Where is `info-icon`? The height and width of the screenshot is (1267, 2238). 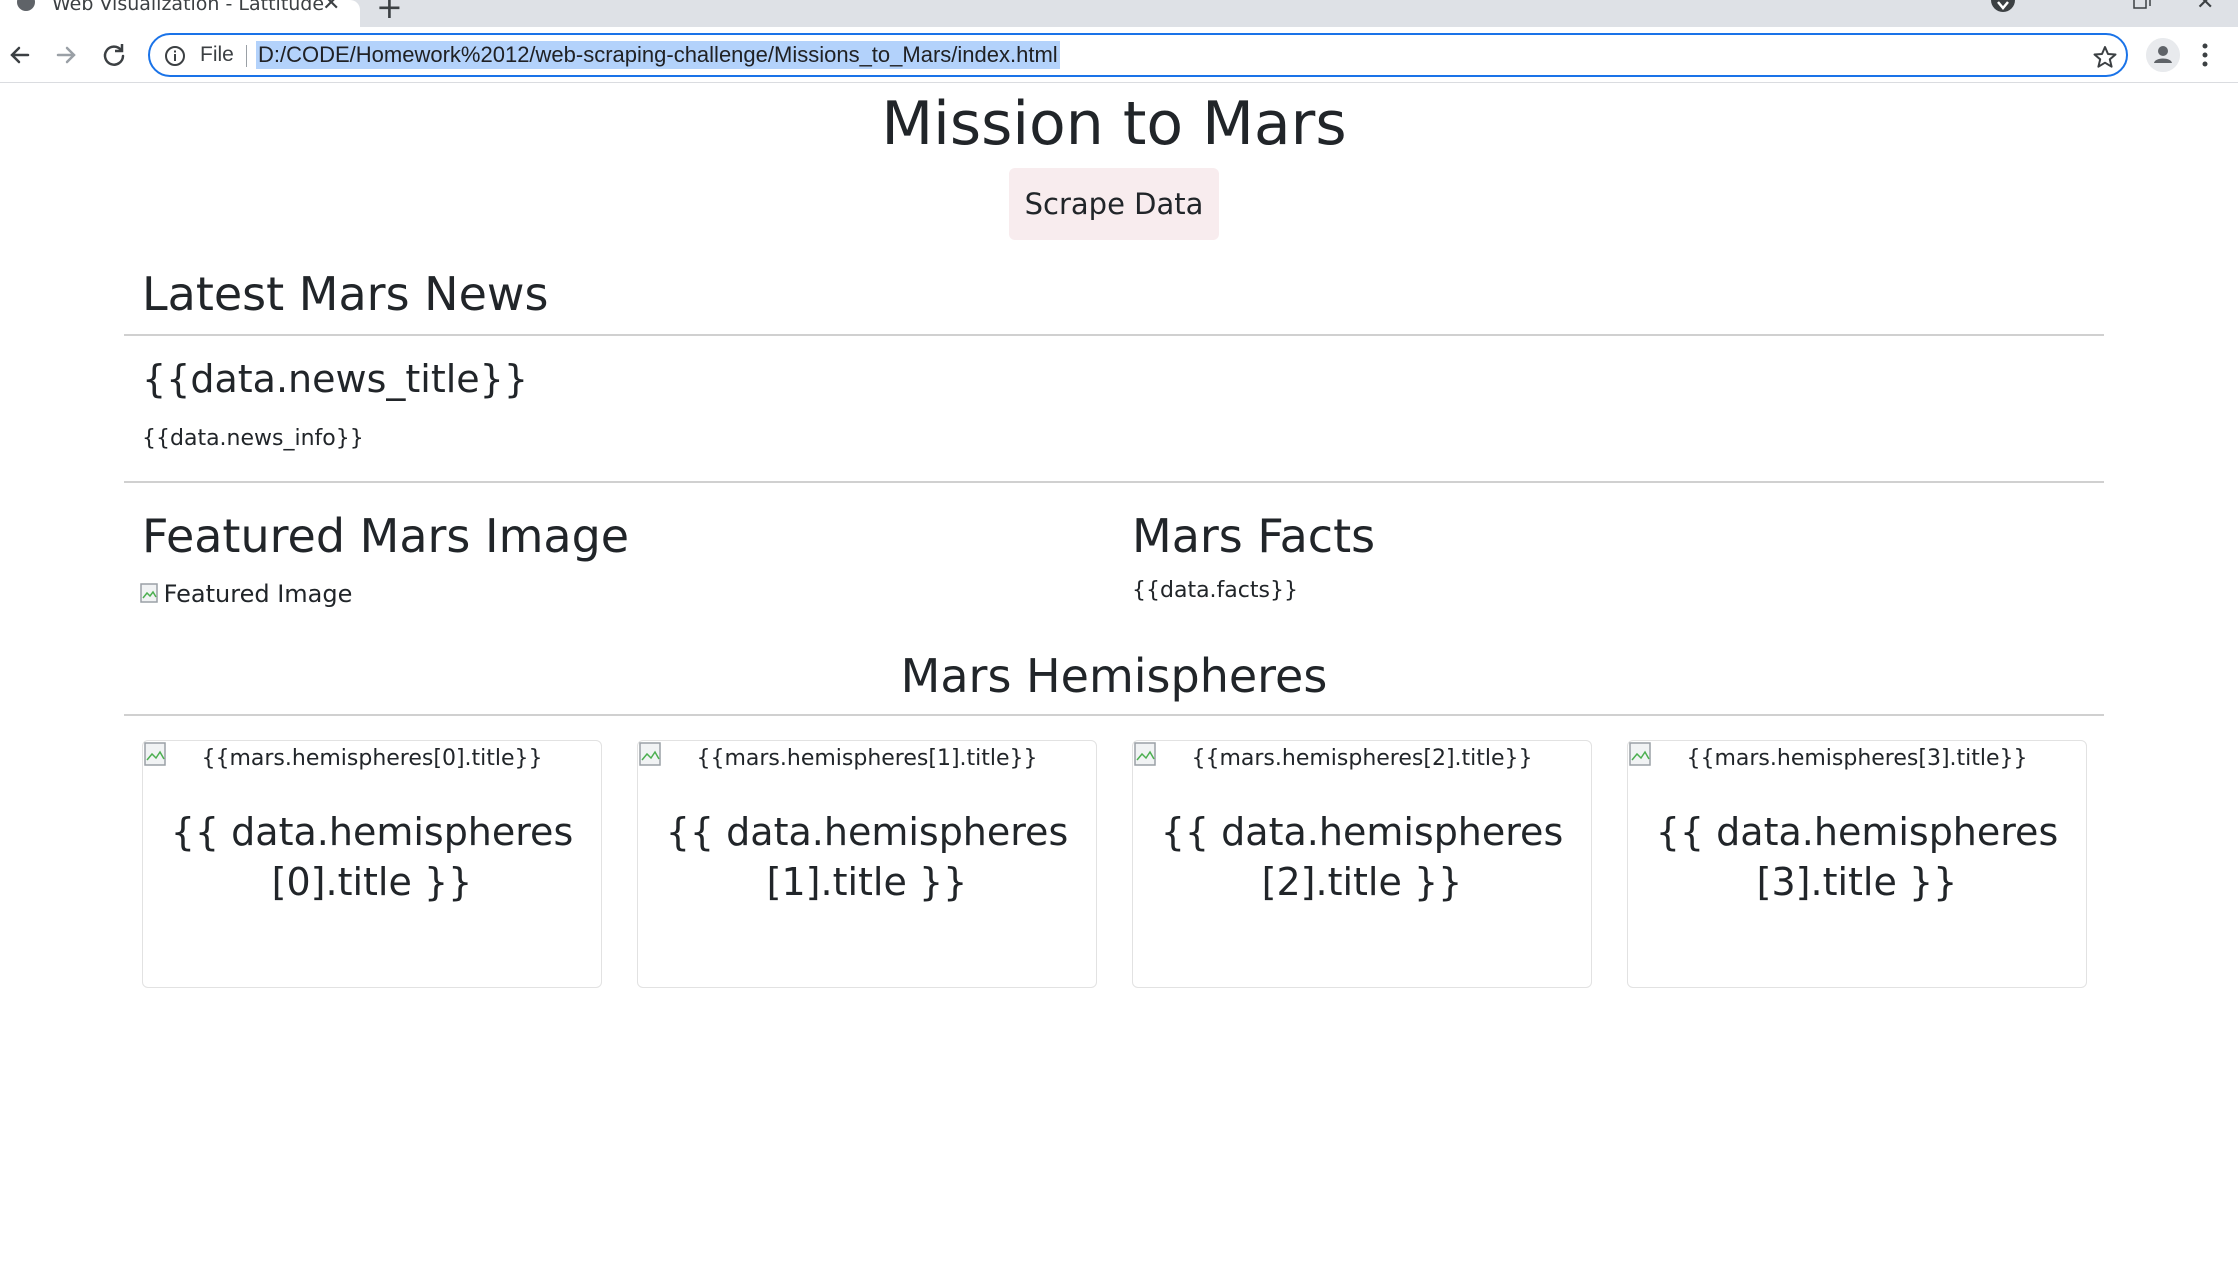 info-icon is located at coordinates (175, 56).